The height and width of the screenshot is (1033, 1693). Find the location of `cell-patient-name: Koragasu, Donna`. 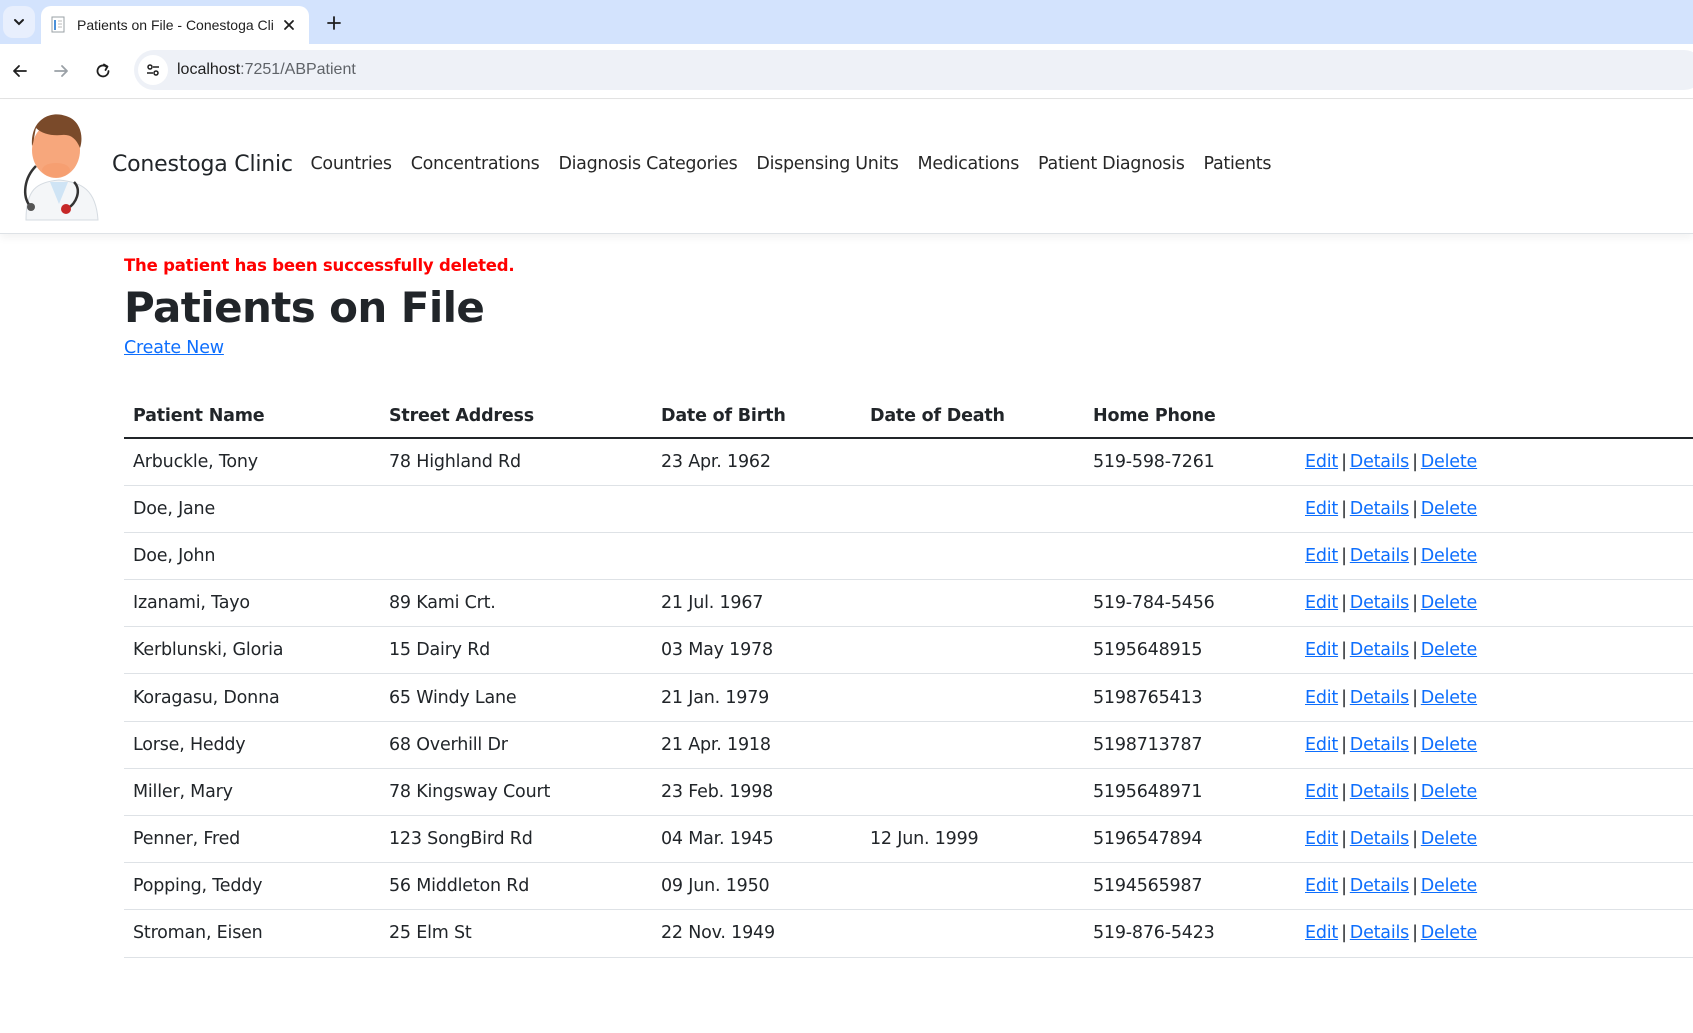

cell-patient-name: Koragasu, Donna is located at coordinates (252, 697).